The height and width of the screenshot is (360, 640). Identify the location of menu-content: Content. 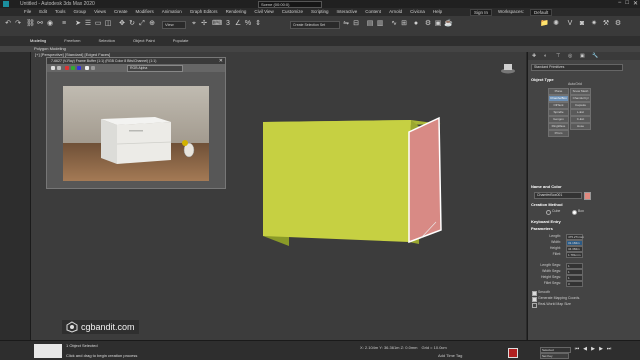
(373, 11).